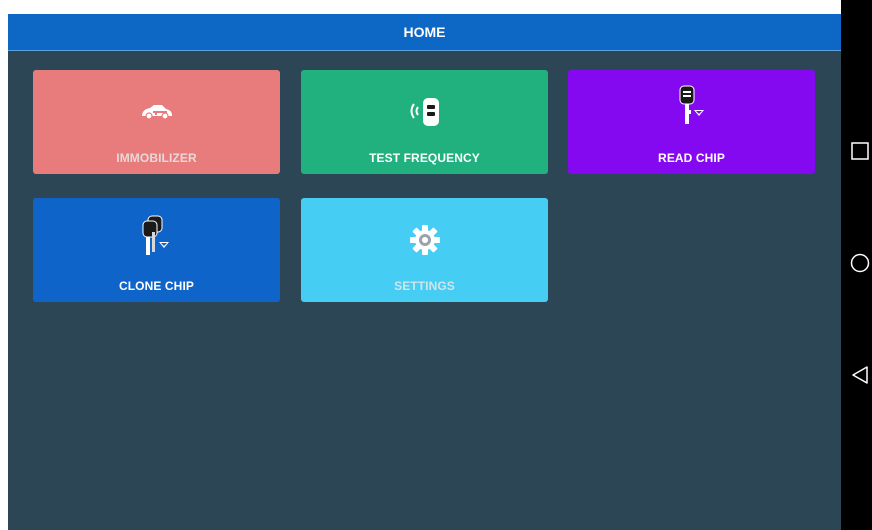 The height and width of the screenshot is (530, 872). I want to click on clone-chip-button: CLONE CHIP, so click(156, 250).